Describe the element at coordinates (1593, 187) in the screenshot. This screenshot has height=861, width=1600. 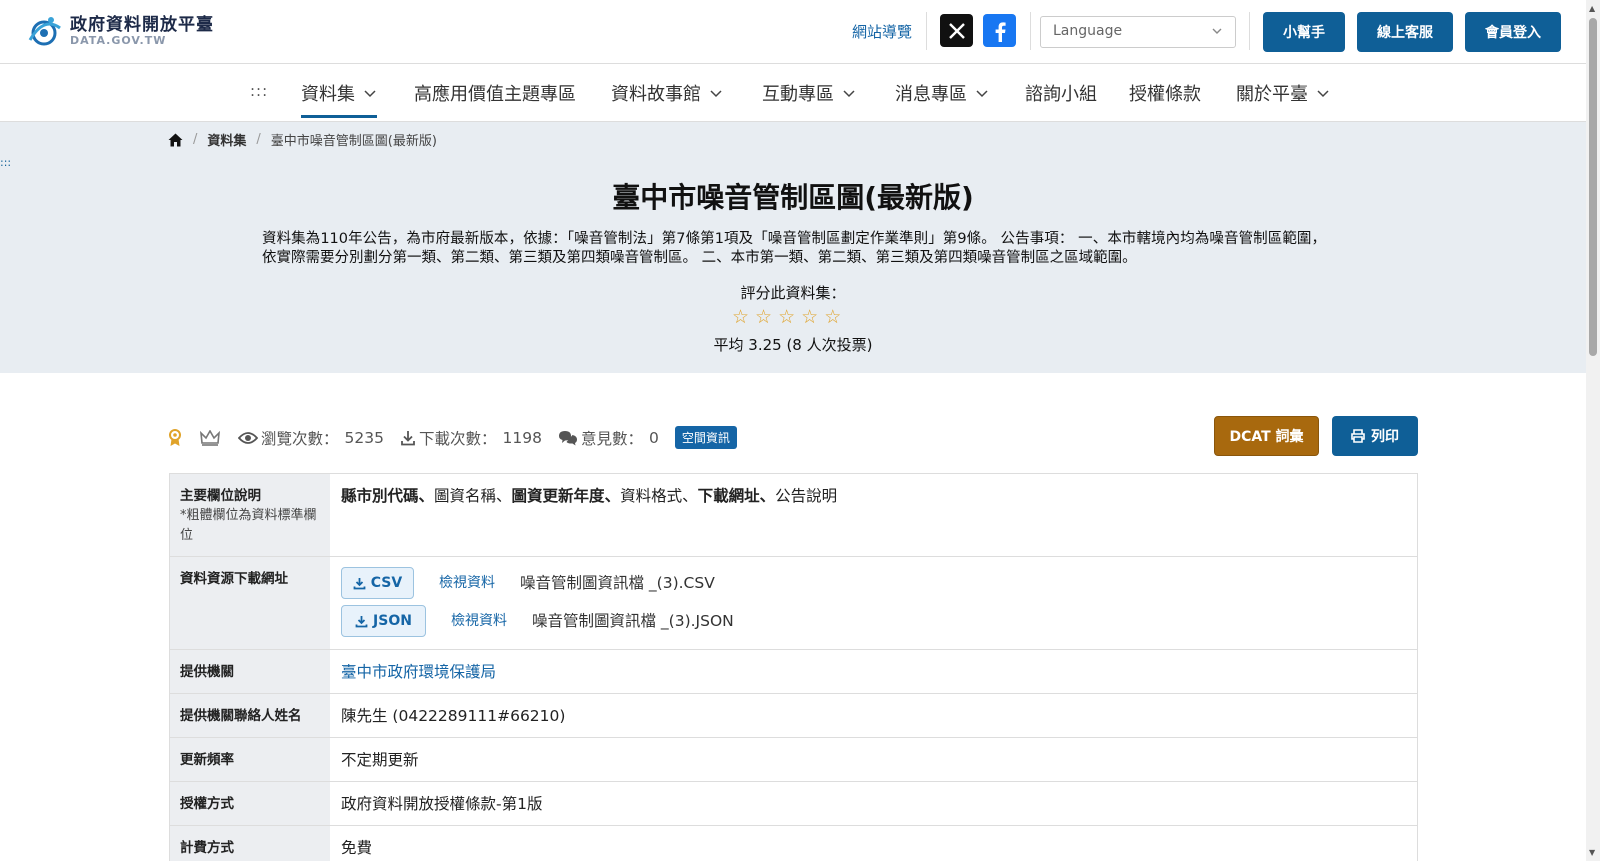
I see `scrollbar-thumb` at that location.